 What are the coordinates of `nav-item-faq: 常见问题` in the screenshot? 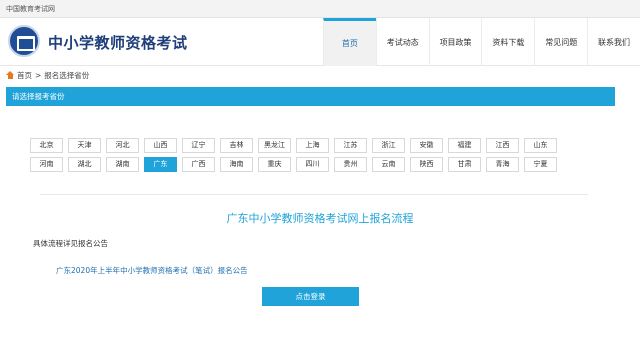 It's located at (560, 42).